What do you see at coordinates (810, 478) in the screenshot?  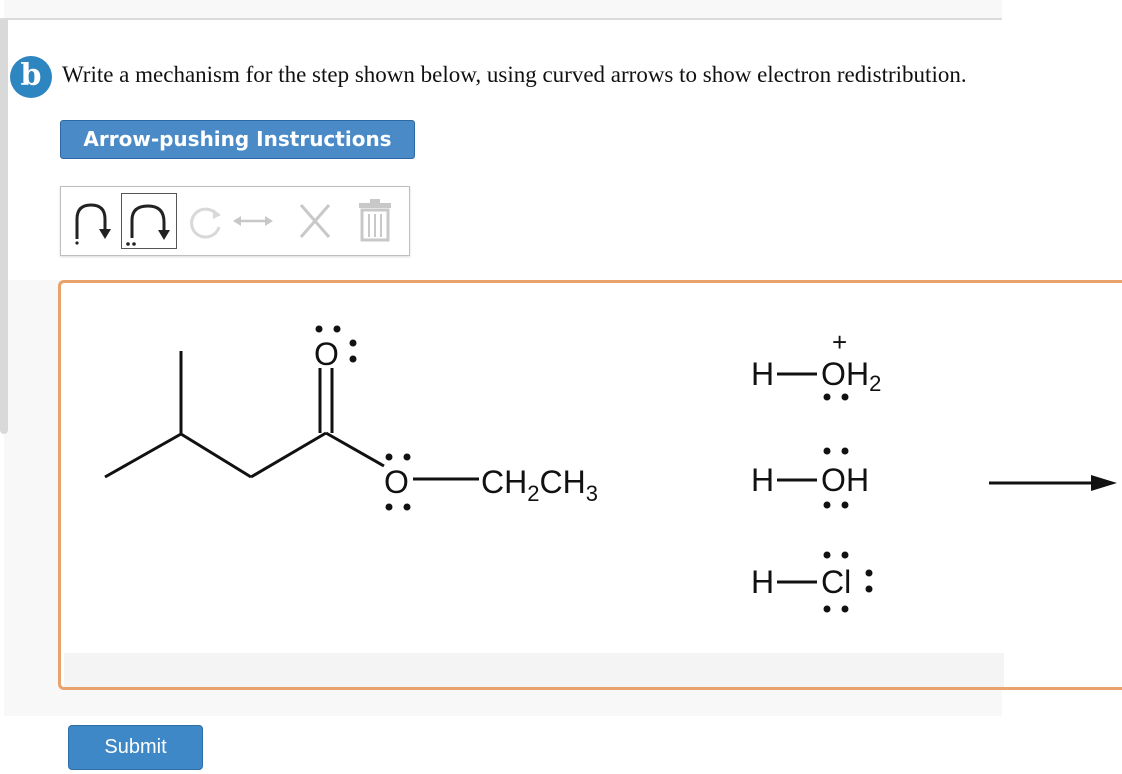 I see `water-molecule: H O H` at bounding box center [810, 478].